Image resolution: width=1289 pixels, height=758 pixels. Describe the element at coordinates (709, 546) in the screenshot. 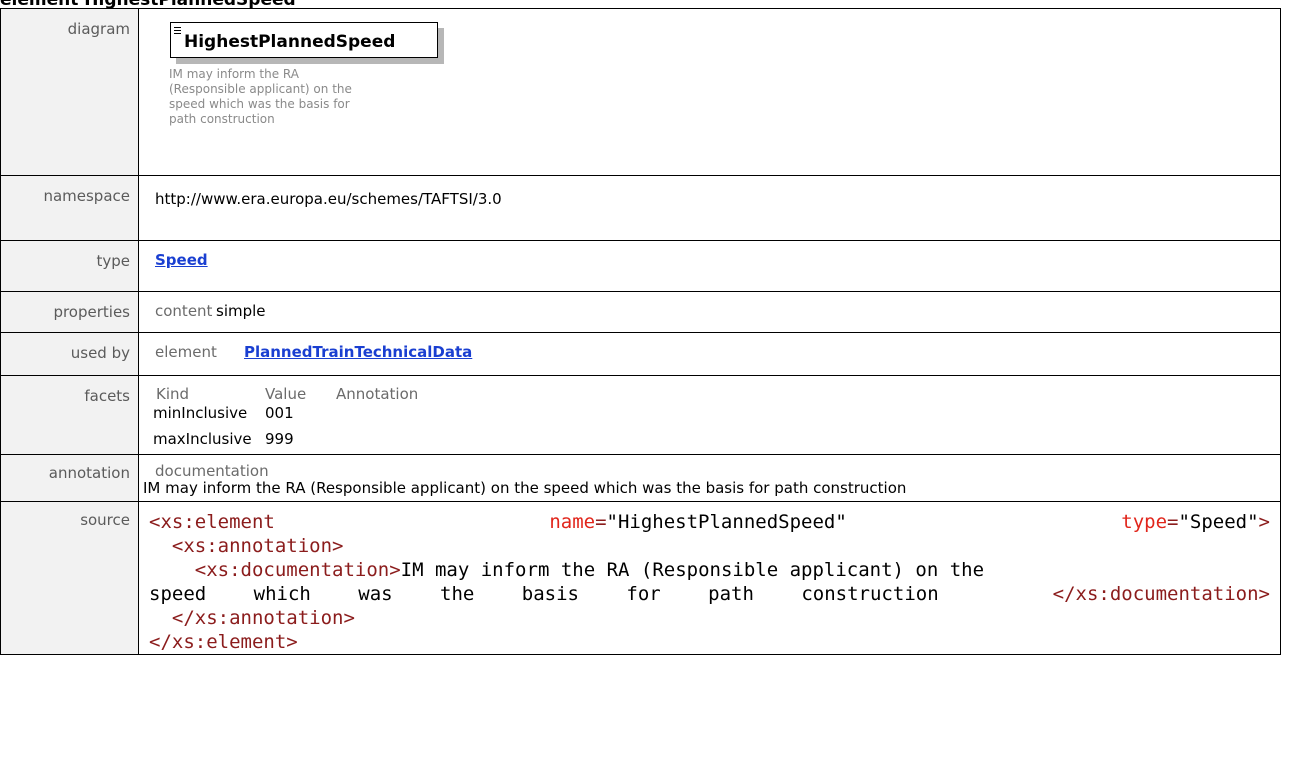

I see `source-line: <xs:annotation>` at that location.